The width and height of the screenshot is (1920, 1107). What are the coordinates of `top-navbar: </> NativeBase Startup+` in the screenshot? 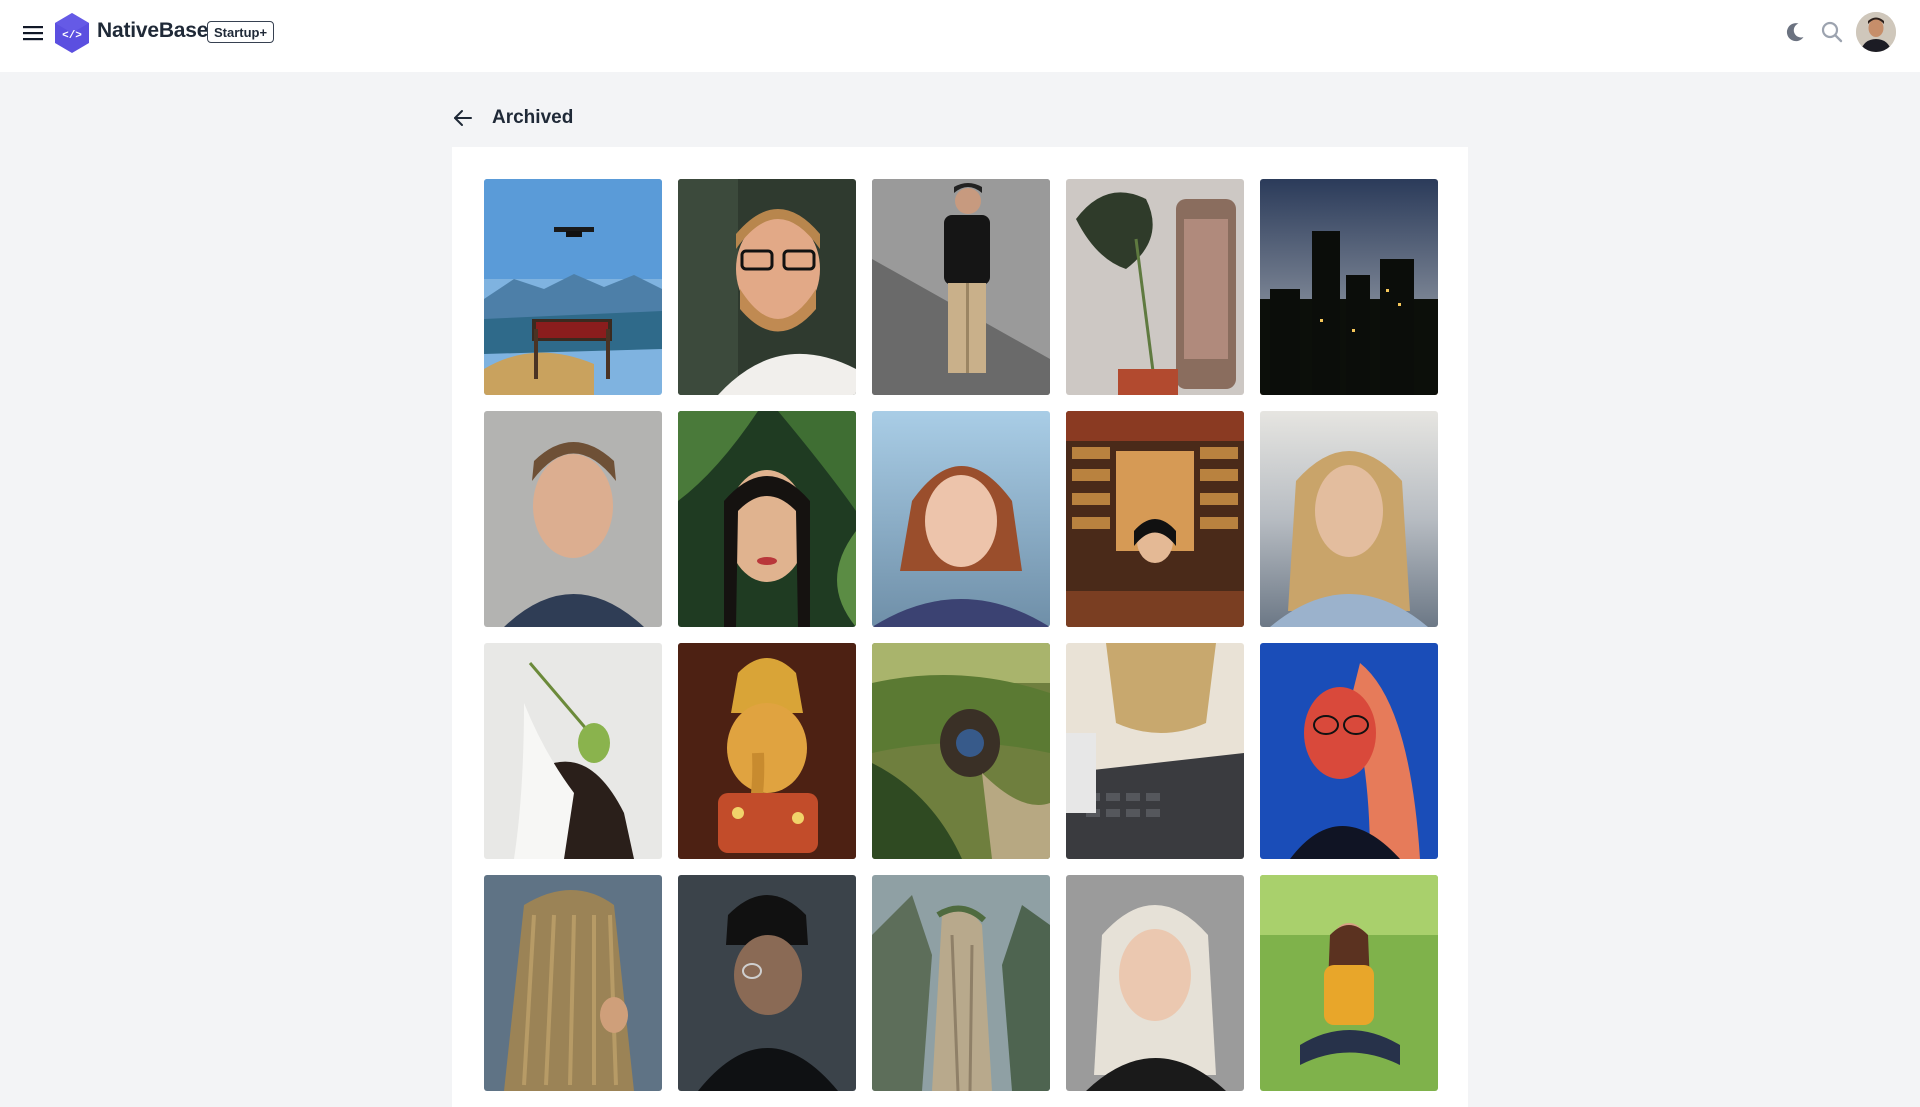 It's located at (960, 36).